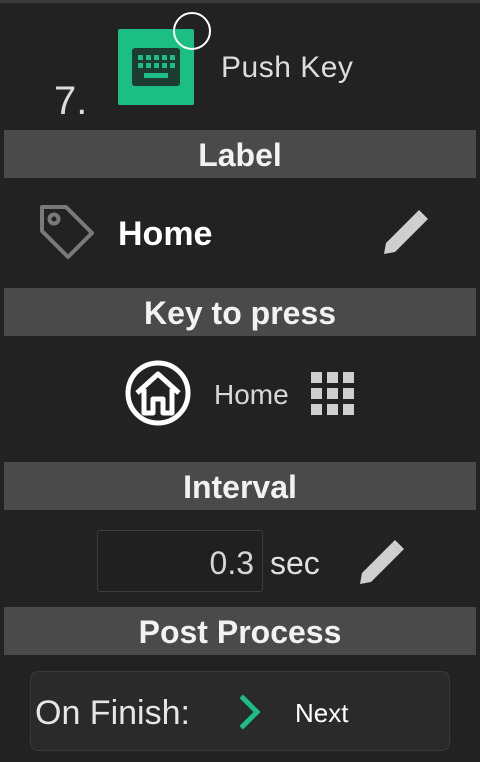 Image resolution: width=480 pixels, height=762 pixels. Describe the element at coordinates (71, 101) in the screenshot. I see `step-number: 7.` at that location.